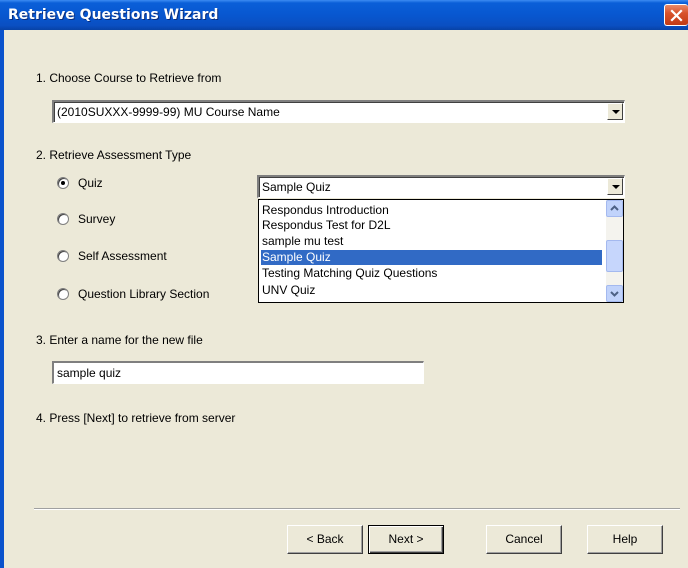  Describe the element at coordinates (431, 257) in the screenshot. I see `list-item-selected: Sample Quiz` at that location.